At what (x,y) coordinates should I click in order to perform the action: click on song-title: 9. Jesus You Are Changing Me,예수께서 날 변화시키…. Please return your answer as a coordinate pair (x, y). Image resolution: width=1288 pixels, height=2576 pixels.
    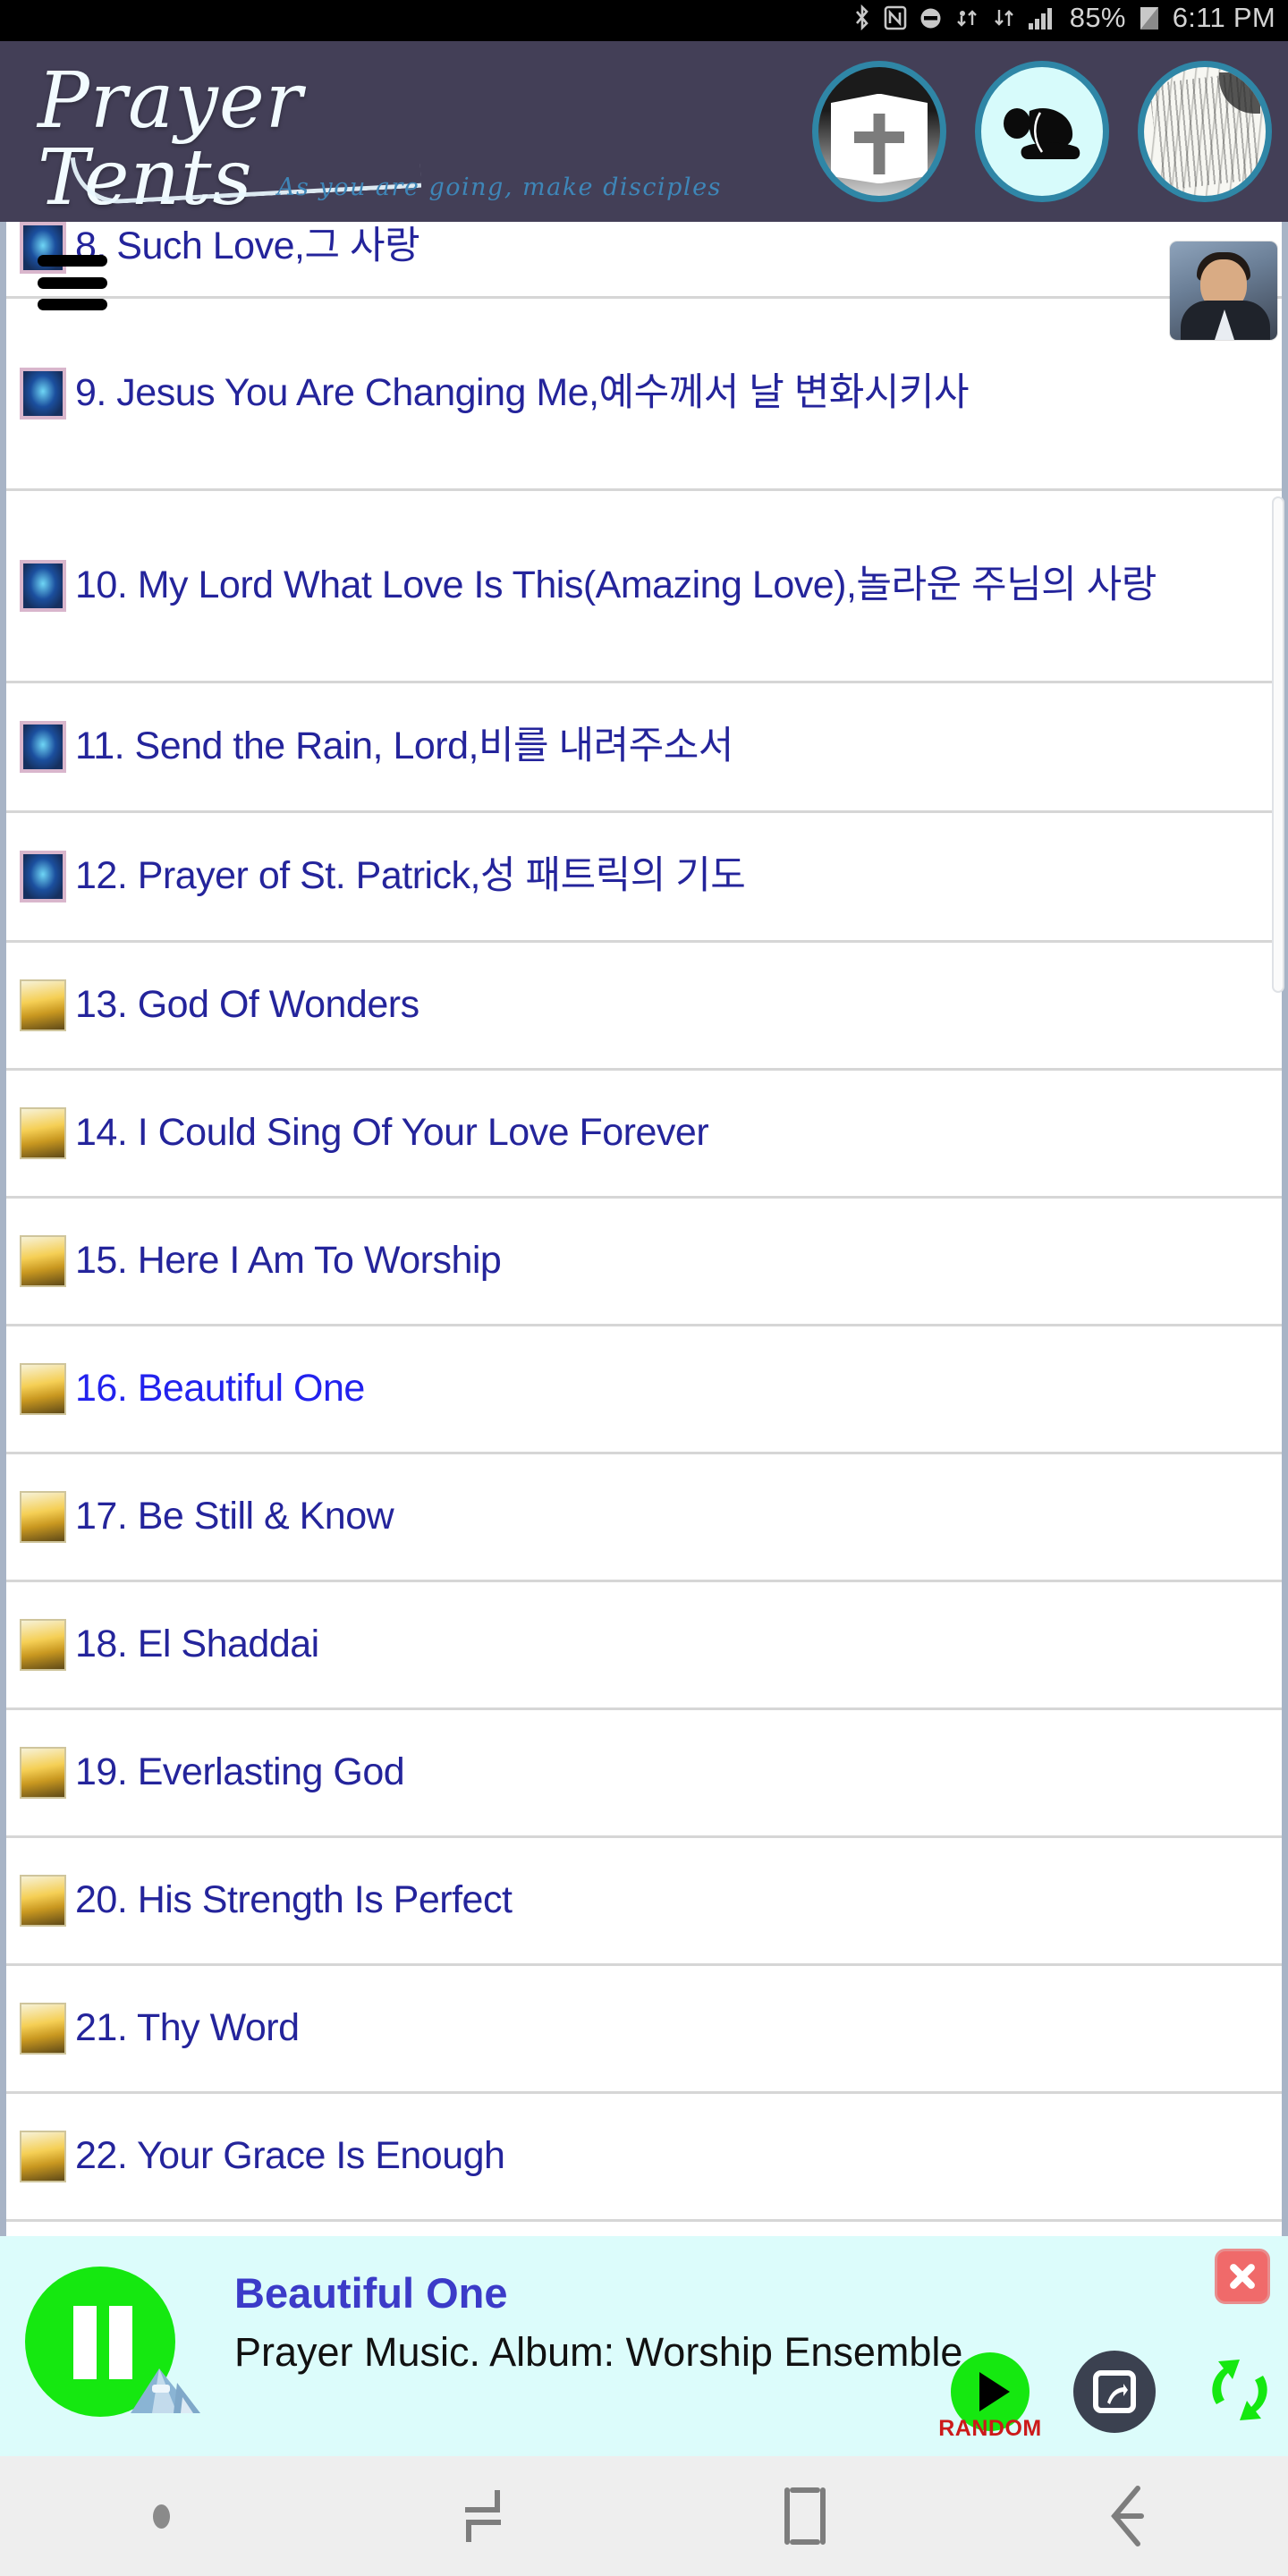
    Looking at the image, I should click on (522, 393).